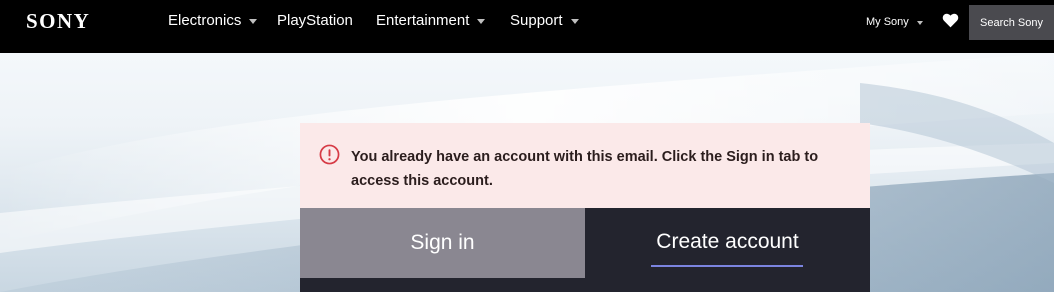 This screenshot has height=292, width=1054. What do you see at coordinates (887, 22) in the screenshot?
I see `my-sony-label: My Sony` at bounding box center [887, 22].